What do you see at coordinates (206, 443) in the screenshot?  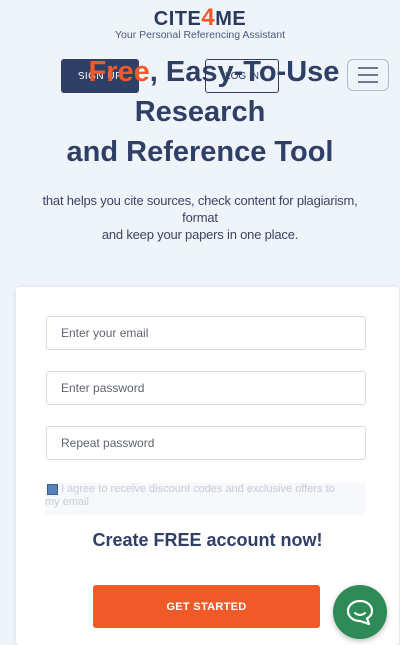 I see `repeat-password-field` at bounding box center [206, 443].